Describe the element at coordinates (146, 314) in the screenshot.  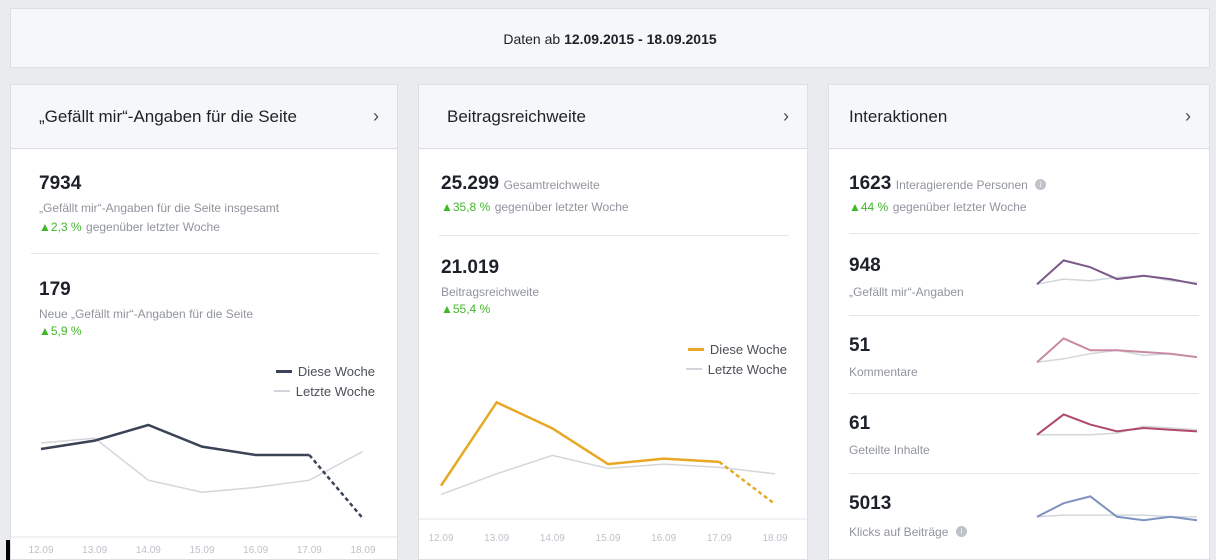
I see `likes-new-label: Neue „Gefällt mir“-Angaben für die Seite` at that location.